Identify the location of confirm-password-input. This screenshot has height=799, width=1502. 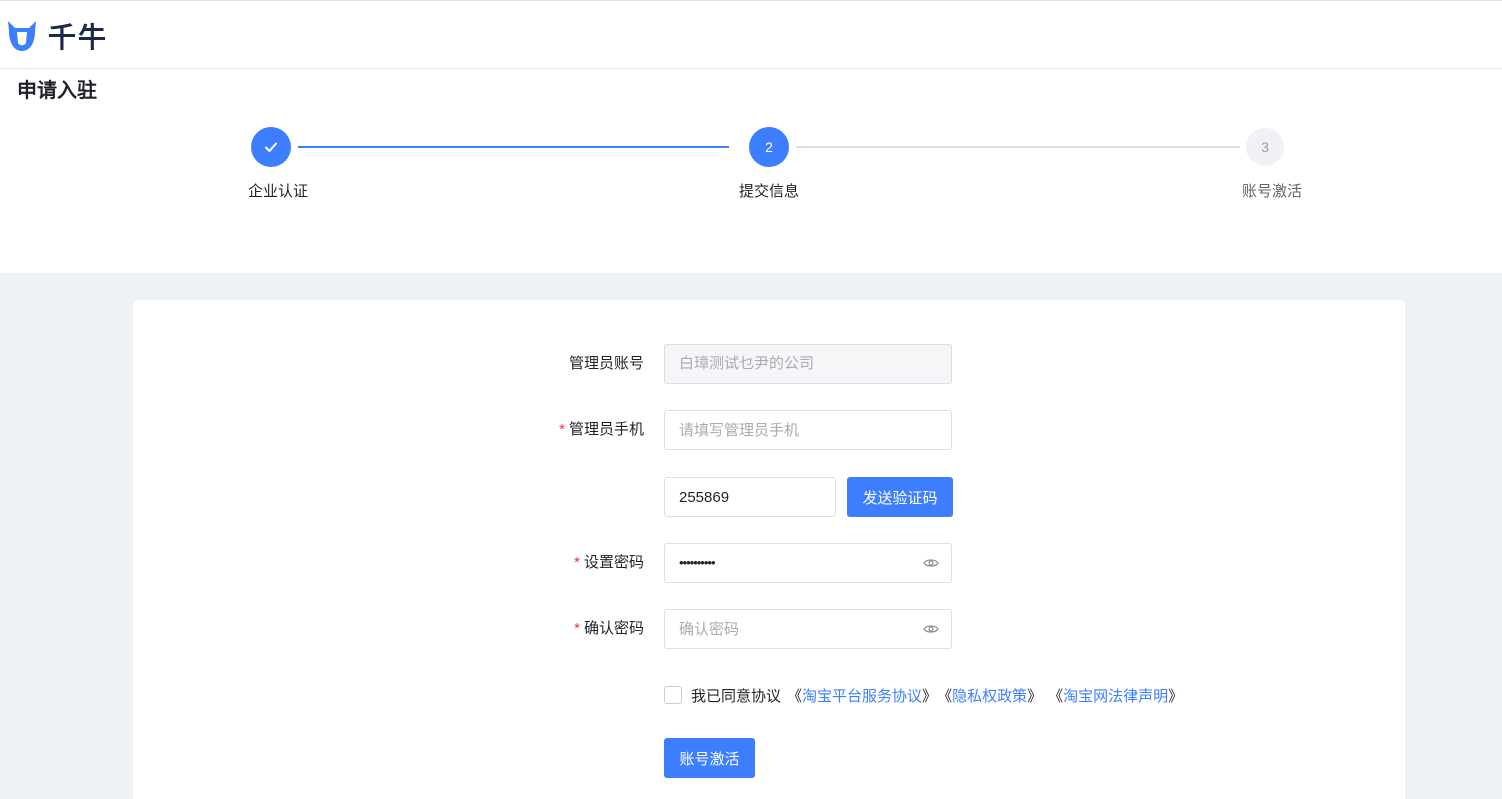
(808, 629).